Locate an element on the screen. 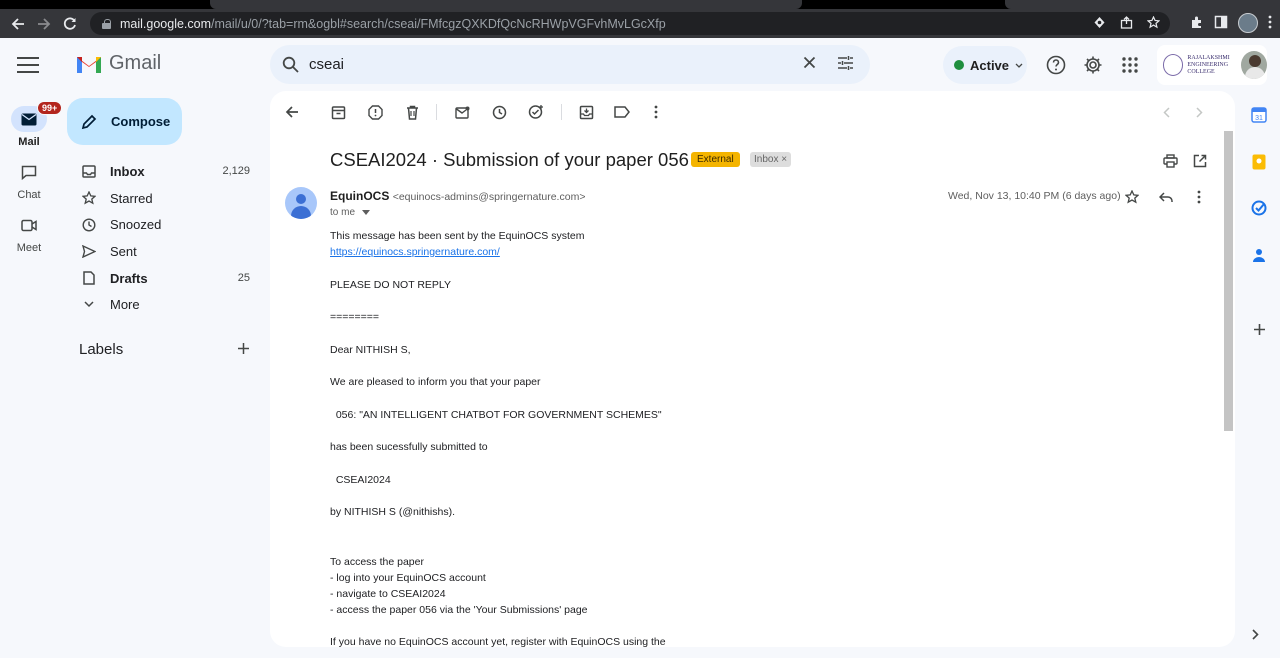 Image resolution: width=1280 pixels, height=658 pixels. folder-drafts: Drafts 25 is located at coordinates (167, 278).